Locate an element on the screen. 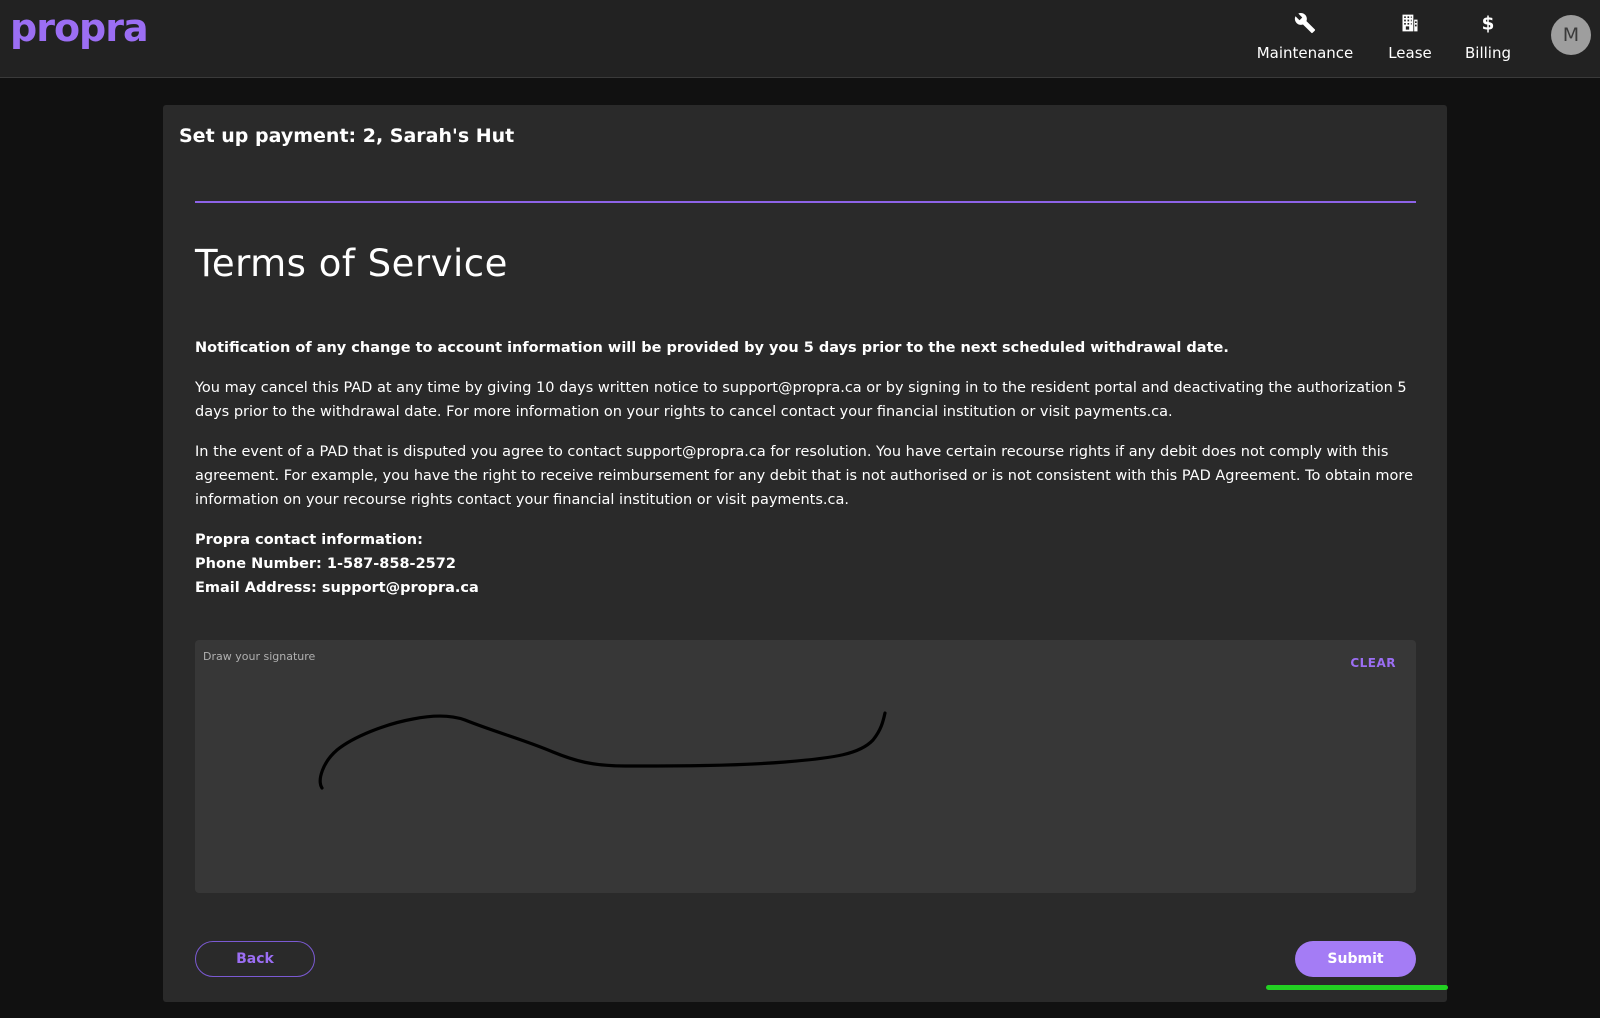 Image resolution: width=1600 pixels, height=1018 pixels. divider is located at coordinates (805, 202).